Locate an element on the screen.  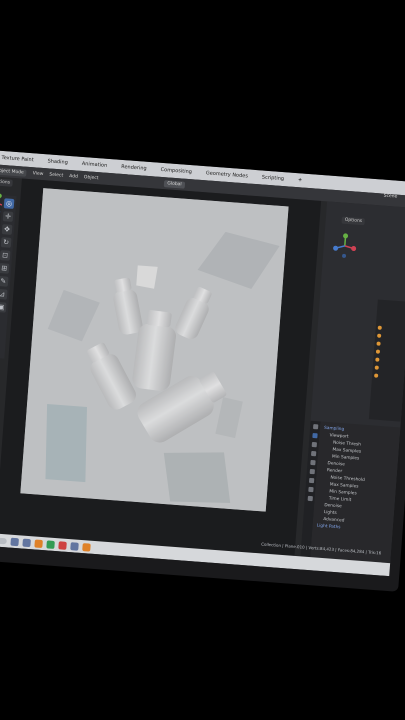
annotate-icon: ✎ is located at coordinates (4, 281).